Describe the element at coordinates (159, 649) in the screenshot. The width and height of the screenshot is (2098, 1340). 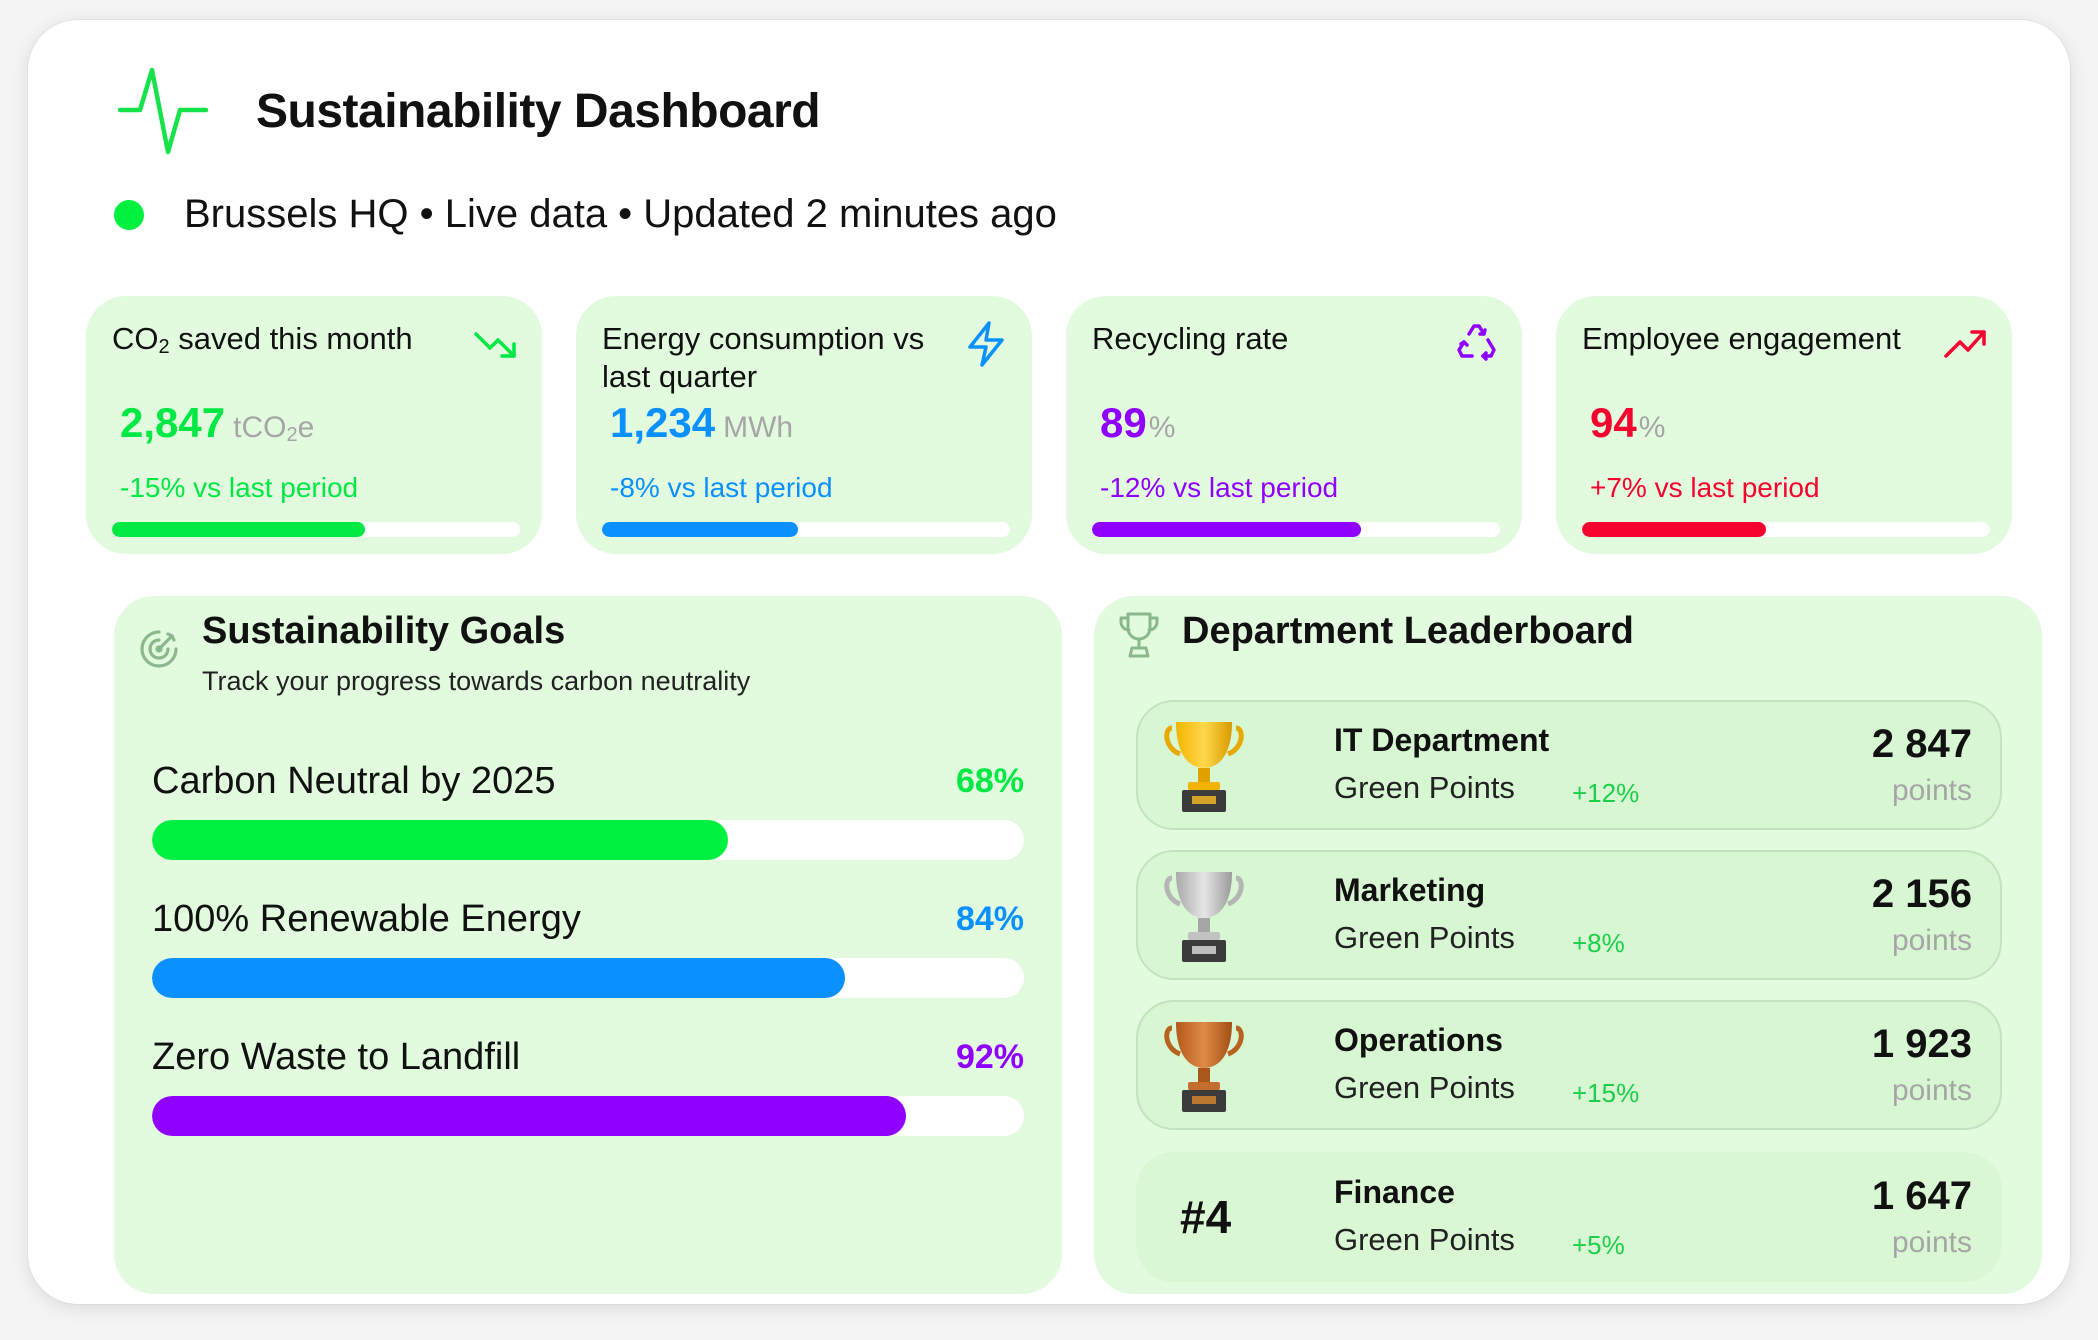
I see `target-icon` at that location.